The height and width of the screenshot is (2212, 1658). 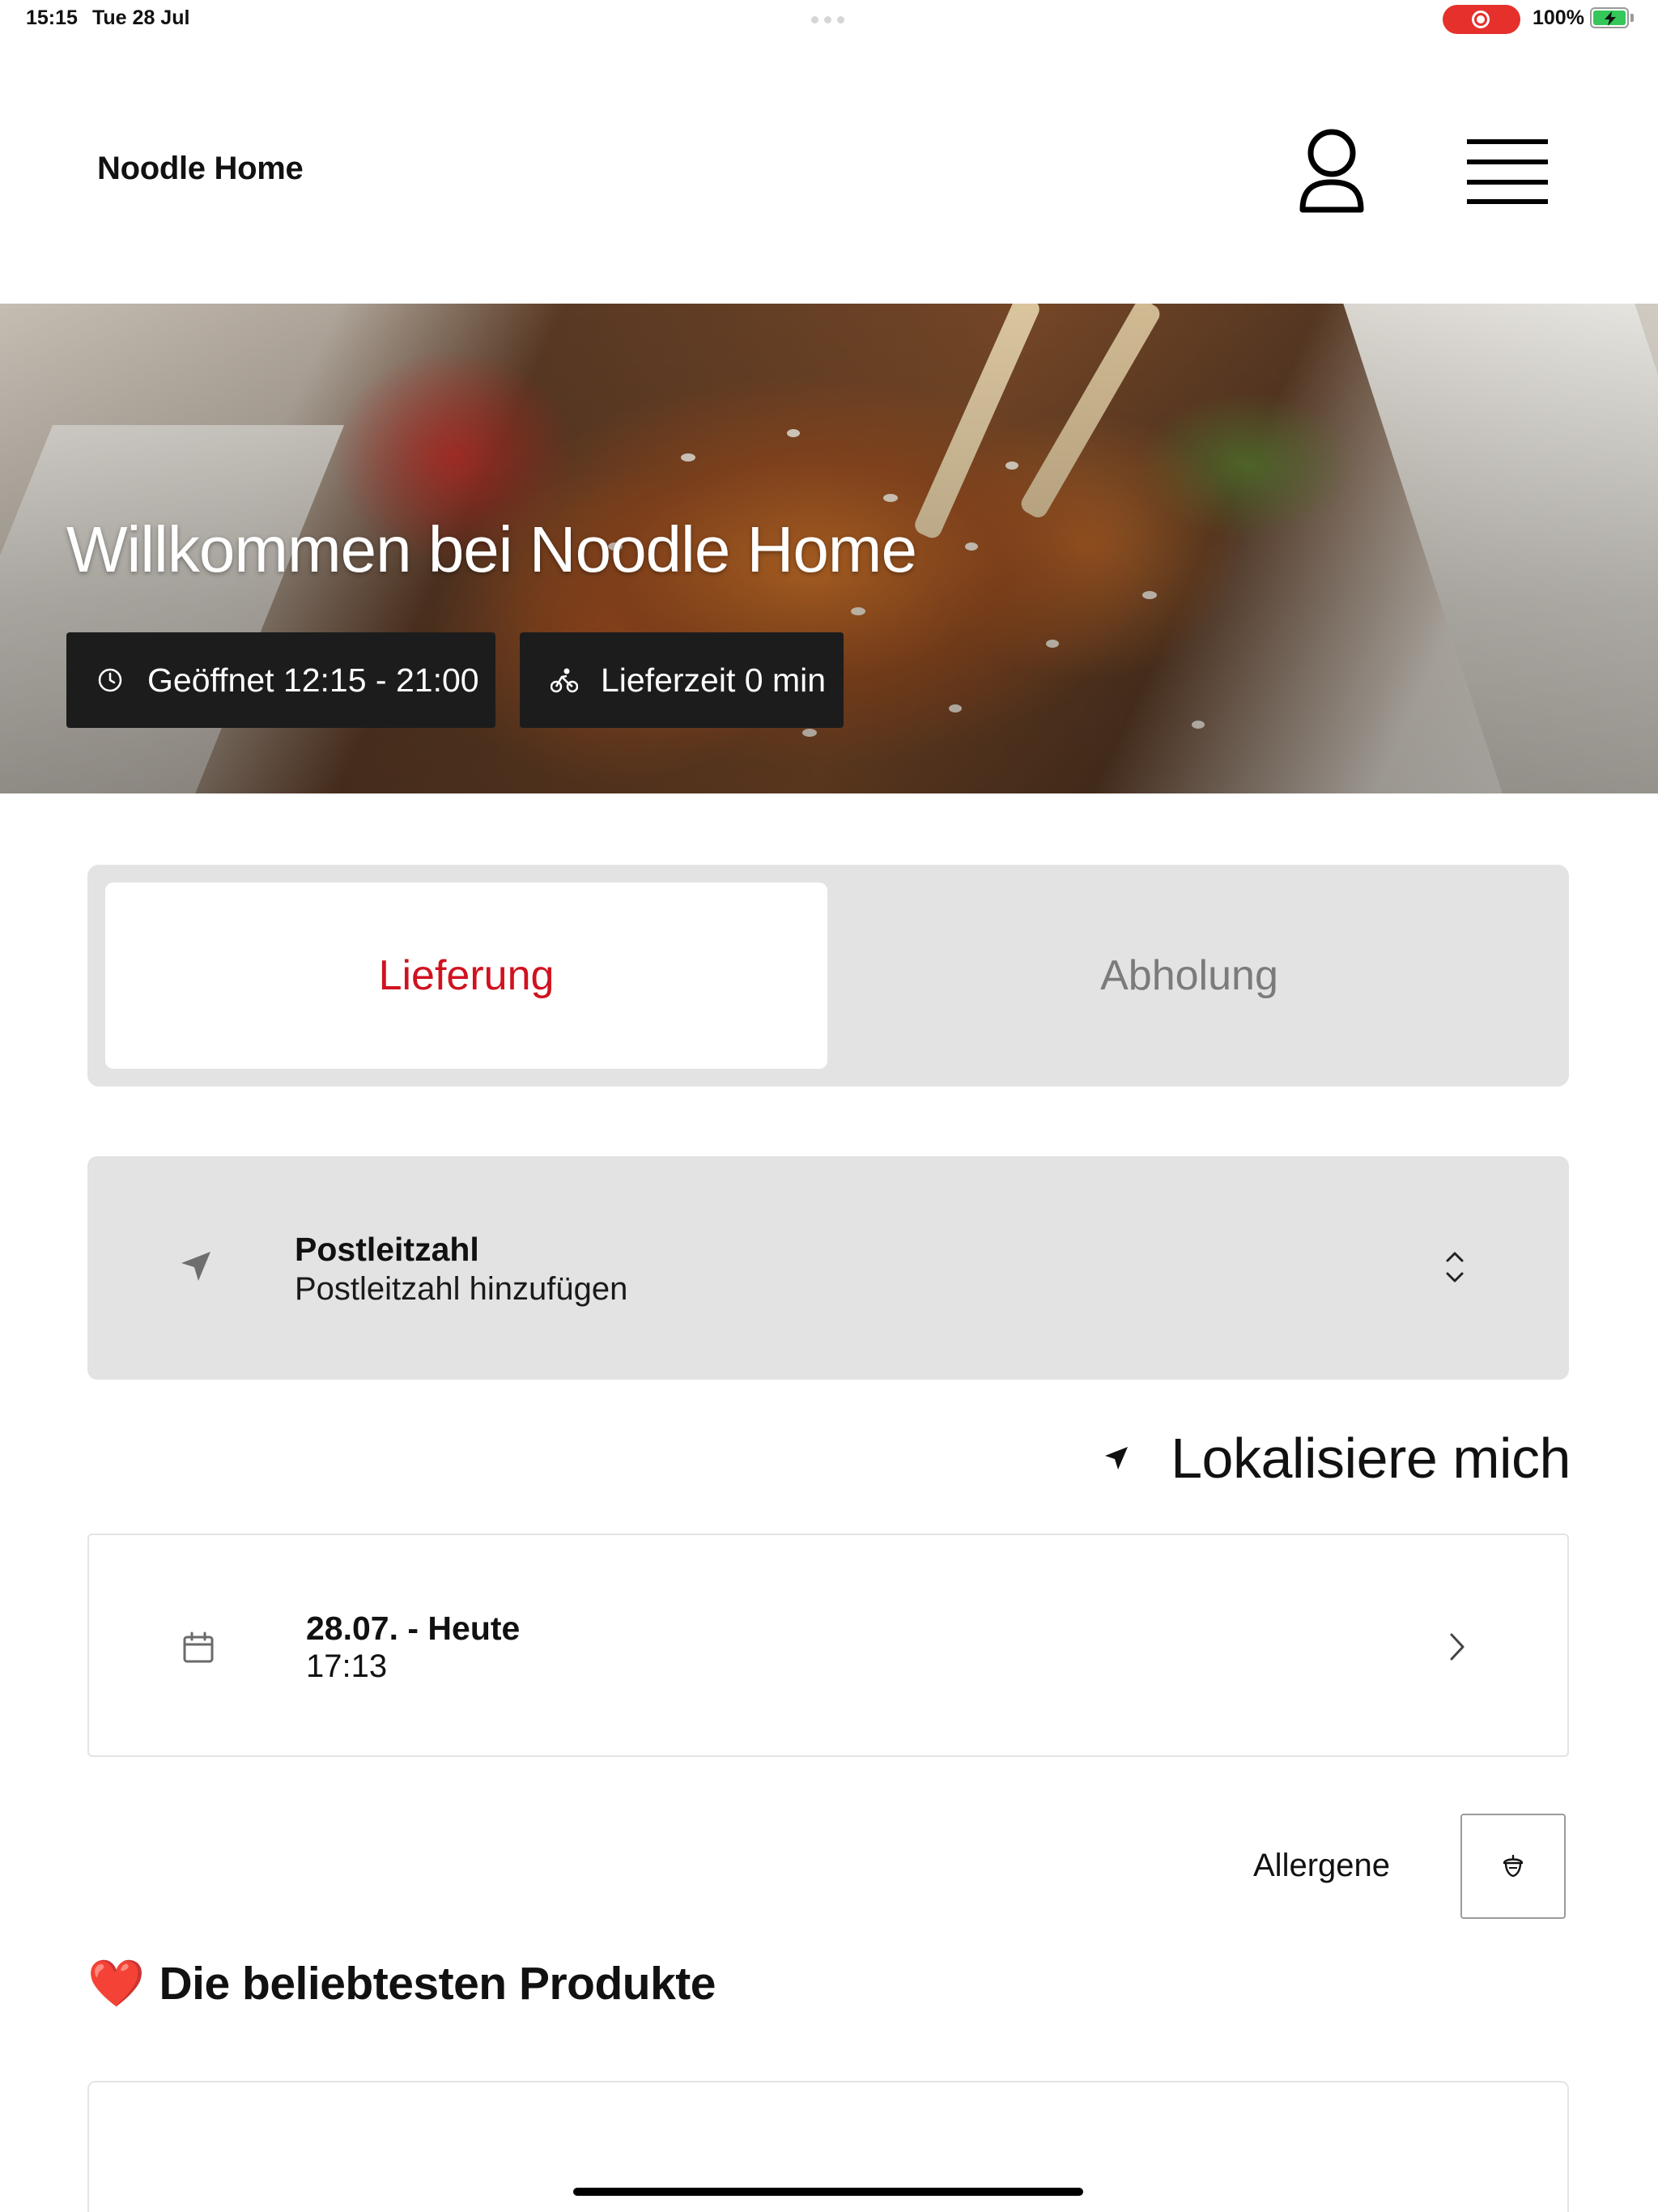 What do you see at coordinates (828, 1646) in the screenshot?
I see `delivery-time-selector: 28.07. - Heute 17:13` at bounding box center [828, 1646].